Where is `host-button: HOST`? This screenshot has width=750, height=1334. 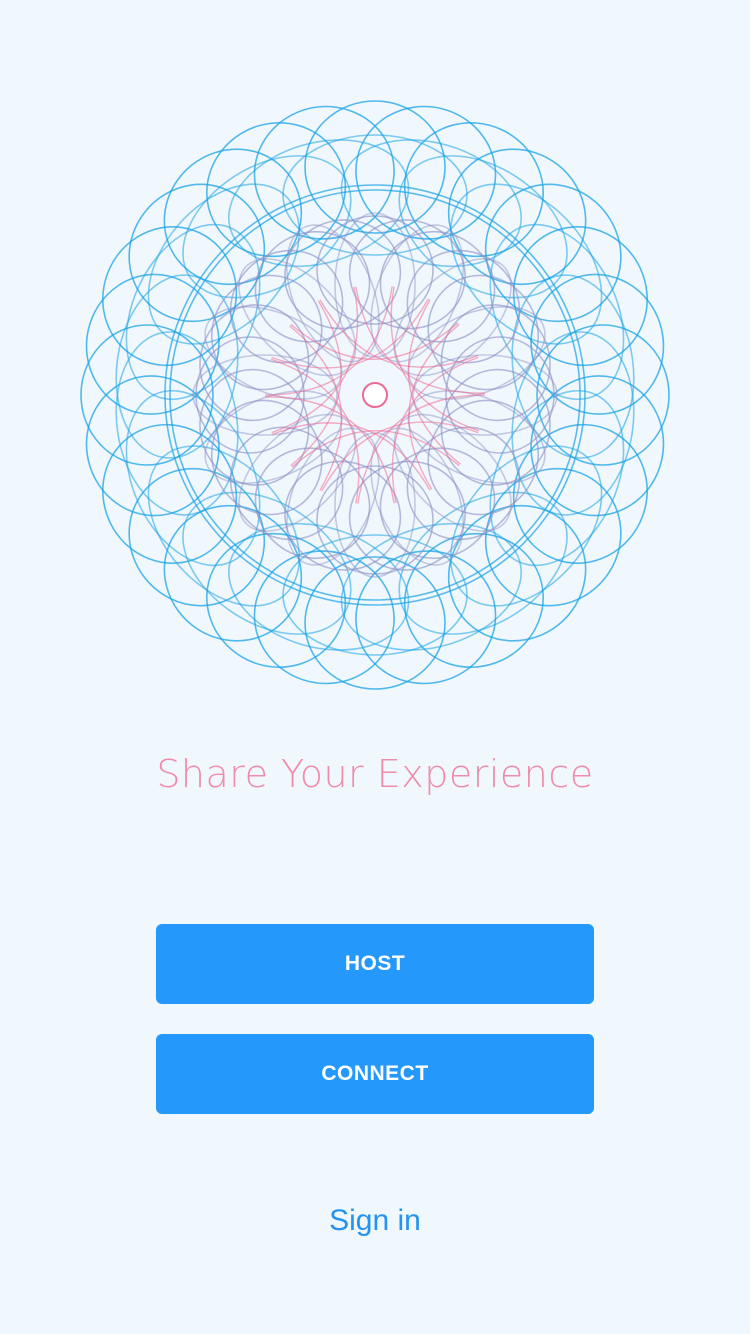 host-button: HOST is located at coordinates (375, 964).